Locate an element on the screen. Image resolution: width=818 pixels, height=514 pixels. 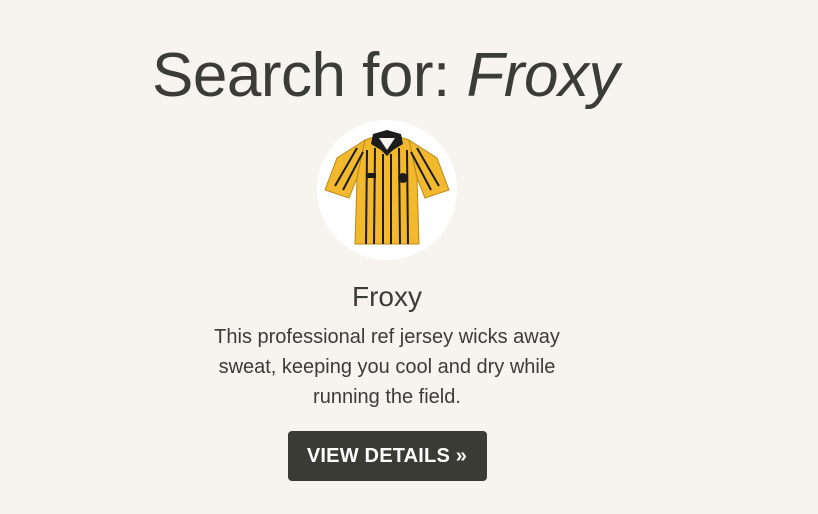
view-details-button: VIEW DETAILS » is located at coordinates (387, 456).